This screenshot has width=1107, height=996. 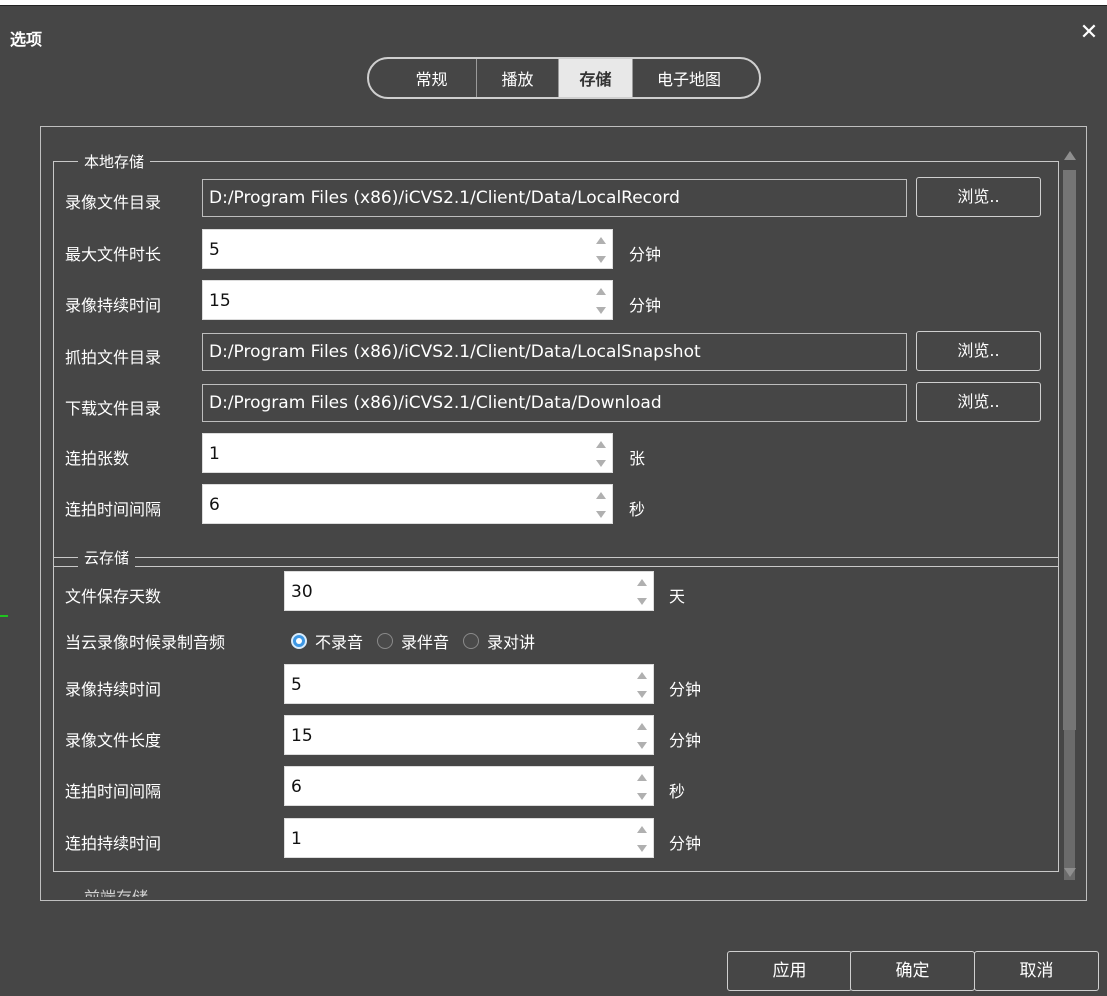 I want to click on record-dir-browse-button: 浏览.., so click(x=978, y=197).